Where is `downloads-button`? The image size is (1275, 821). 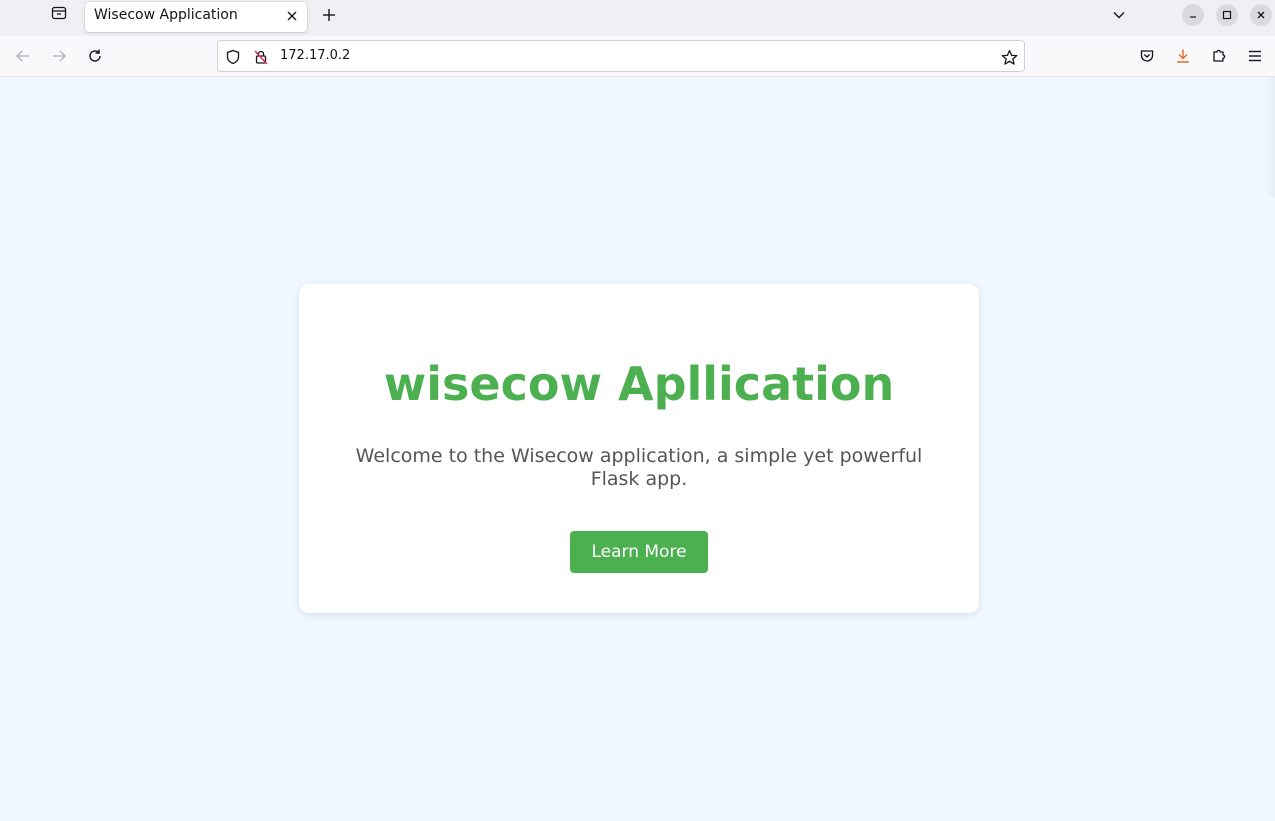
downloads-button is located at coordinates (1183, 56).